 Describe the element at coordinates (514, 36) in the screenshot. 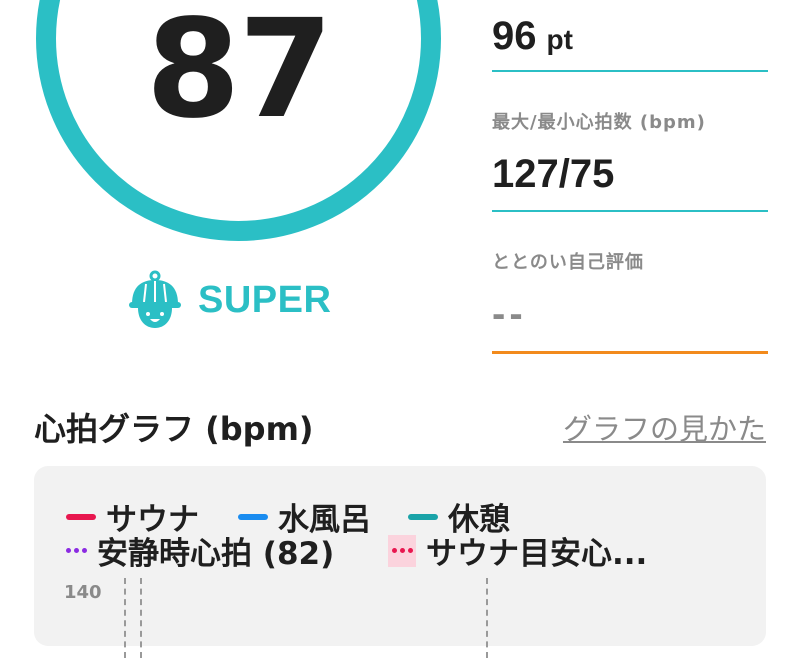

I see `points-value: 96` at that location.